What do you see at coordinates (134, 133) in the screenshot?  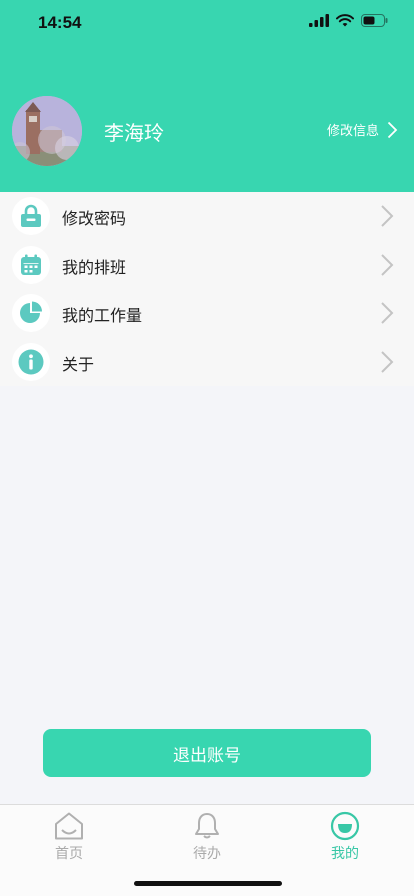 I see `user-name: 李海玲` at bounding box center [134, 133].